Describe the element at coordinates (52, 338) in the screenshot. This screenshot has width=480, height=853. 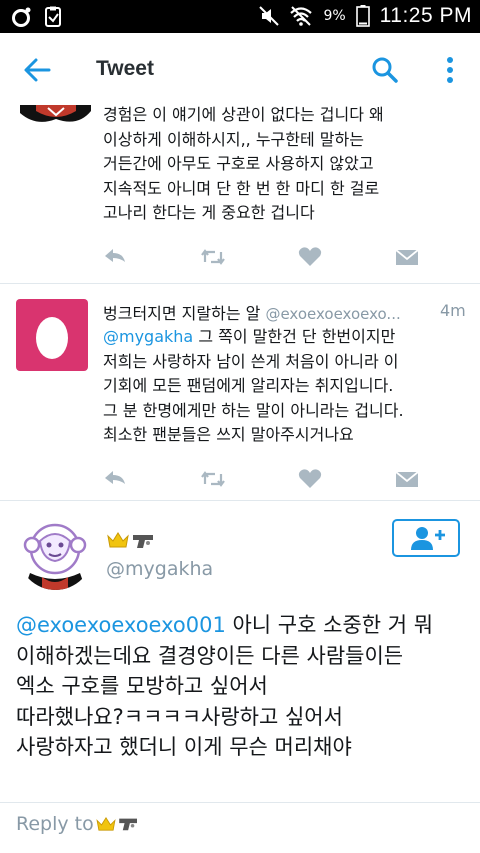
I see `egg-icon` at that location.